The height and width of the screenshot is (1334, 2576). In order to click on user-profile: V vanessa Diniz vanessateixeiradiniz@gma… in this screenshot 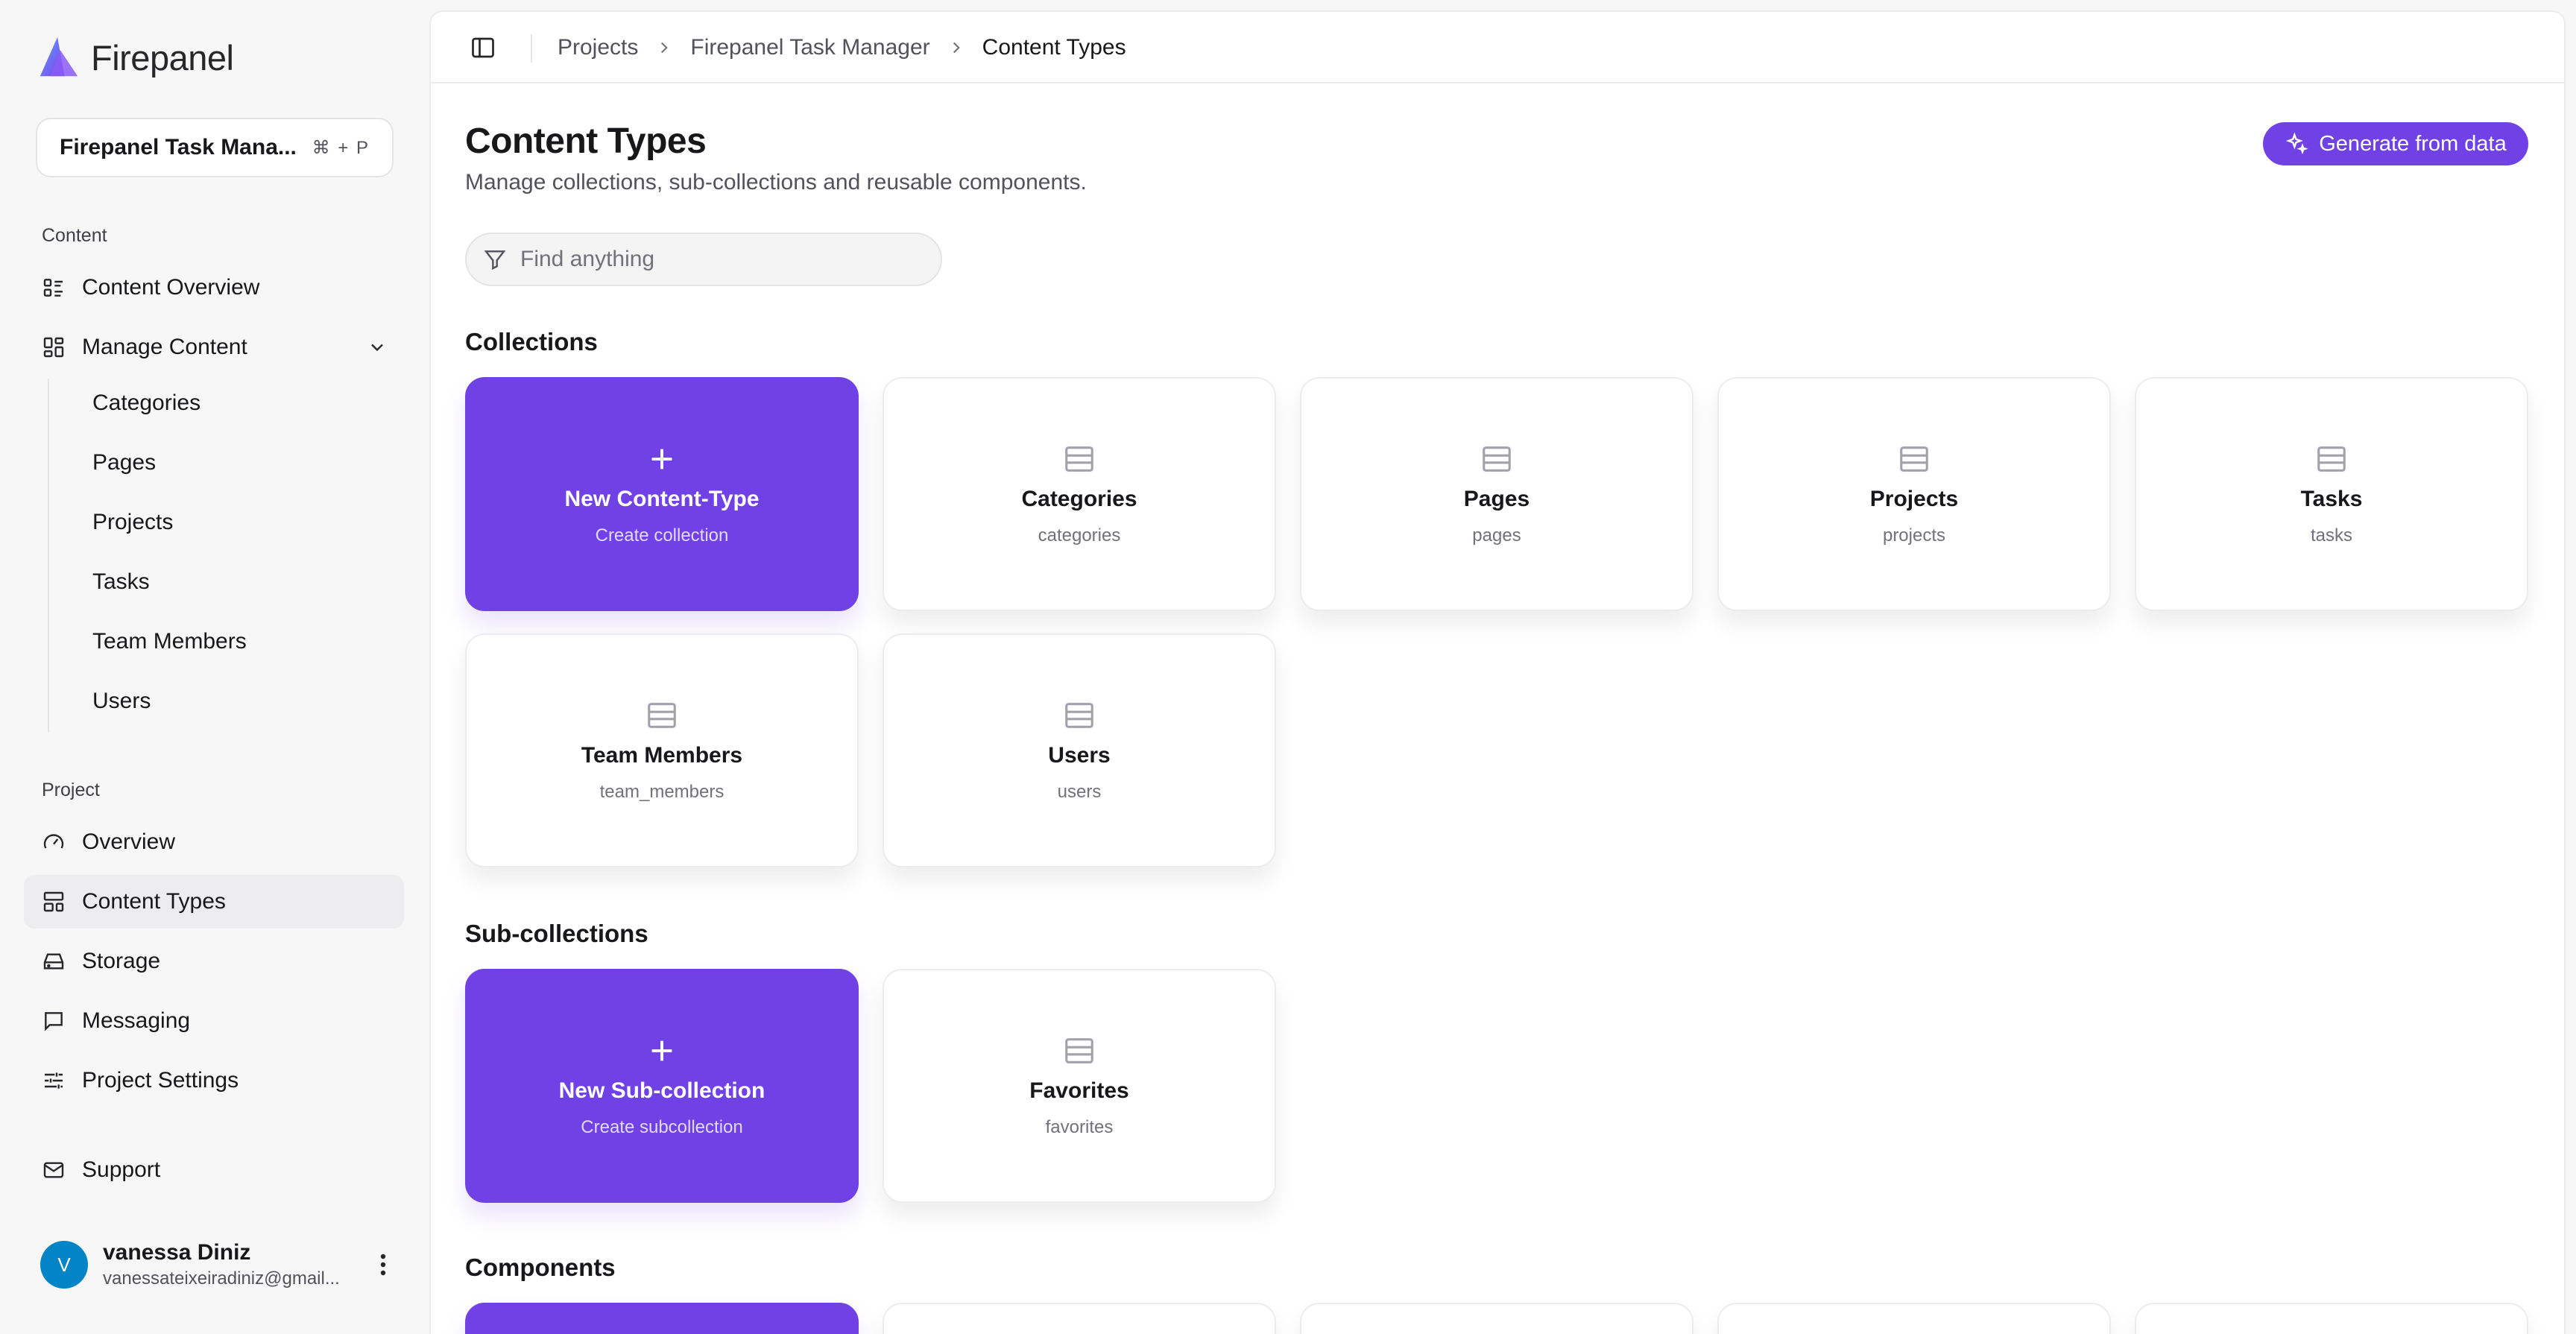, I will do `click(219, 1264)`.